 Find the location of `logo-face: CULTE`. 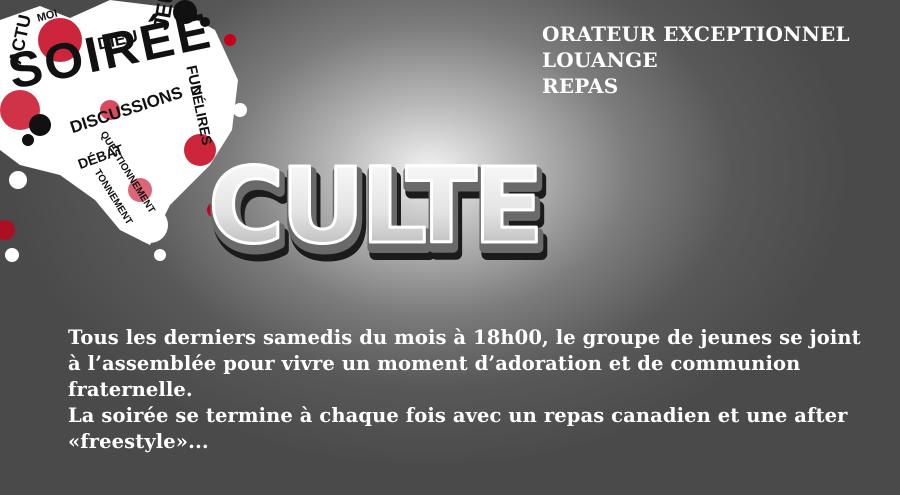

logo-face: CULTE is located at coordinates (374, 208).